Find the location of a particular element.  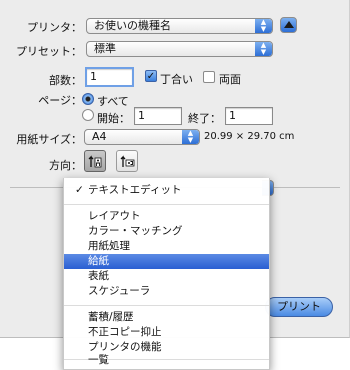

menu-item-copy-guard: 不正コピー抑止 is located at coordinates (166, 332).